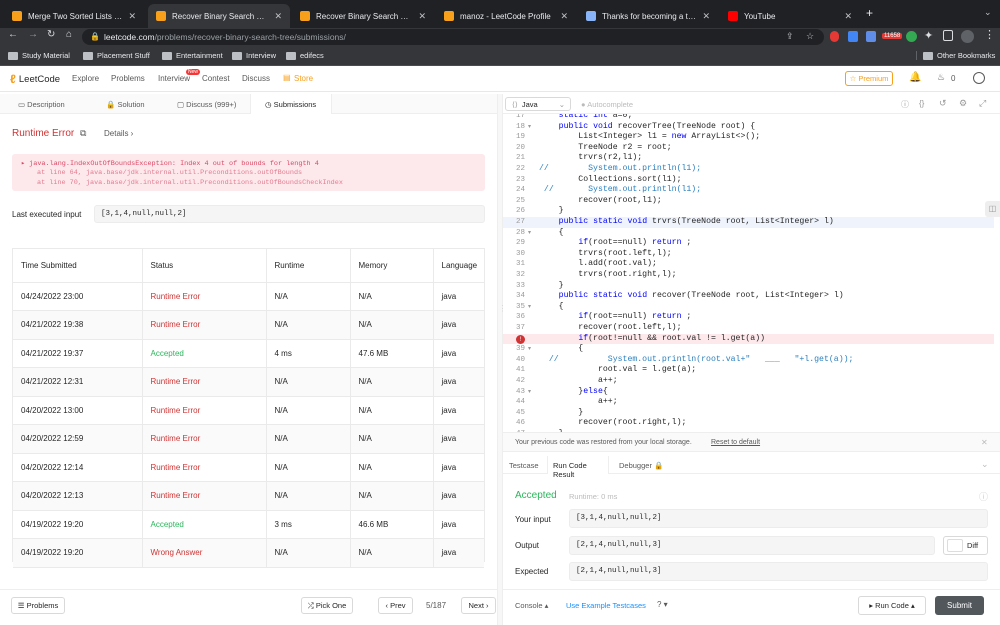 This screenshot has width=1000, height=625. I want to click on cell-status: Accepted, so click(167, 524).